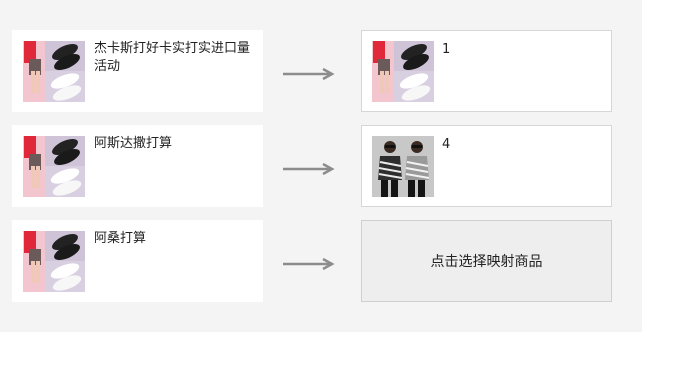 The height and width of the screenshot is (382, 682). Describe the element at coordinates (486, 166) in the screenshot. I see `mapped-product-card: 4` at that location.